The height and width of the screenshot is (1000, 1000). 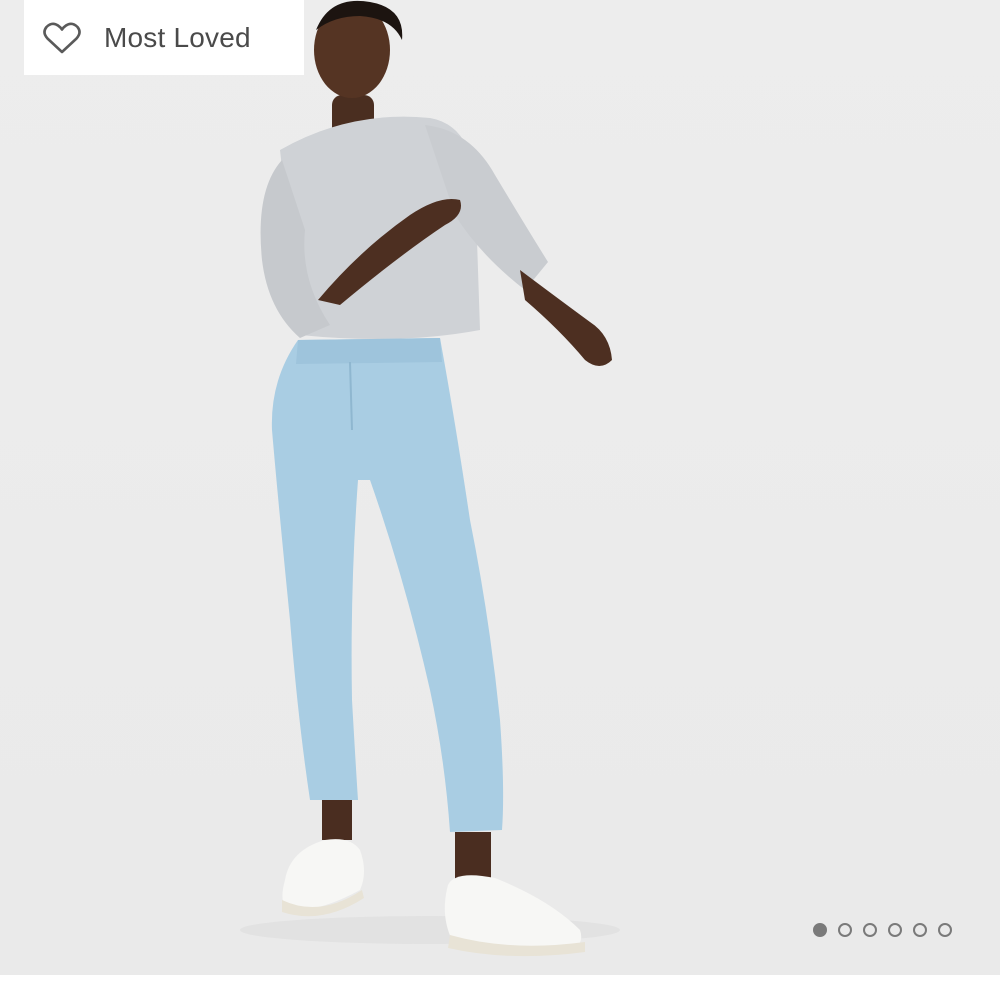 I want to click on bottom-divider, so click(x=500, y=987).